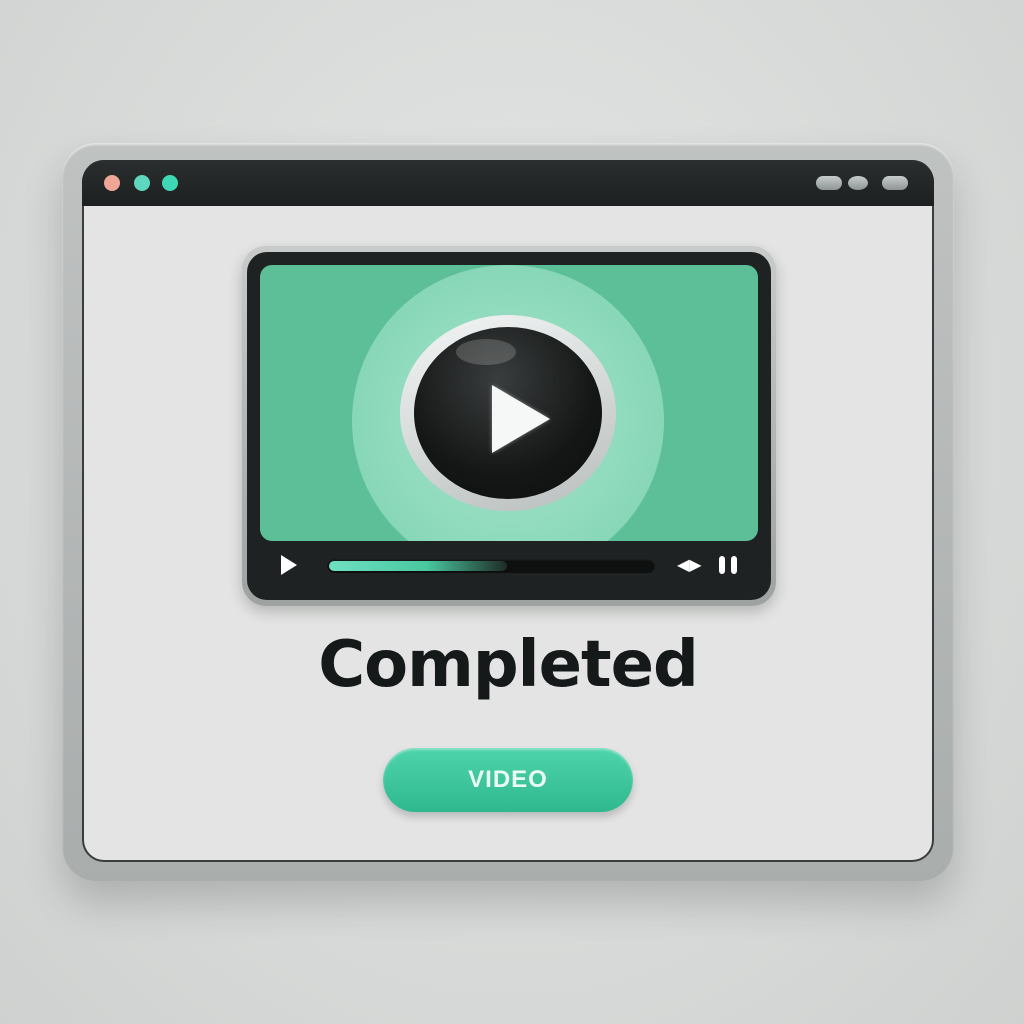 The image size is (1024, 1024). What do you see at coordinates (508, 780) in the screenshot?
I see `video-button: VIDEO` at bounding box center [508, 780].